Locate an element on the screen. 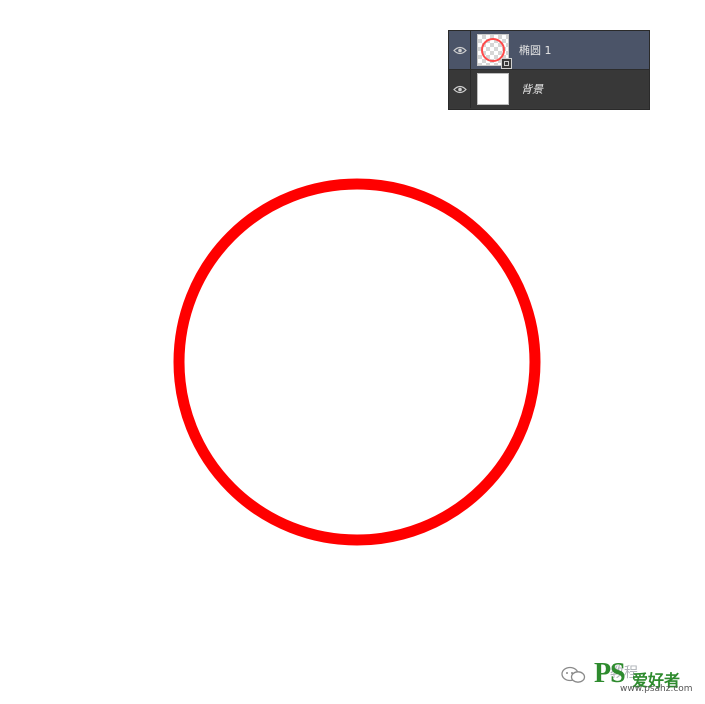 This screenshot has height=704, width=705. layers-panel: 椭圆 1 背景 is located at coordinates (549, 70).